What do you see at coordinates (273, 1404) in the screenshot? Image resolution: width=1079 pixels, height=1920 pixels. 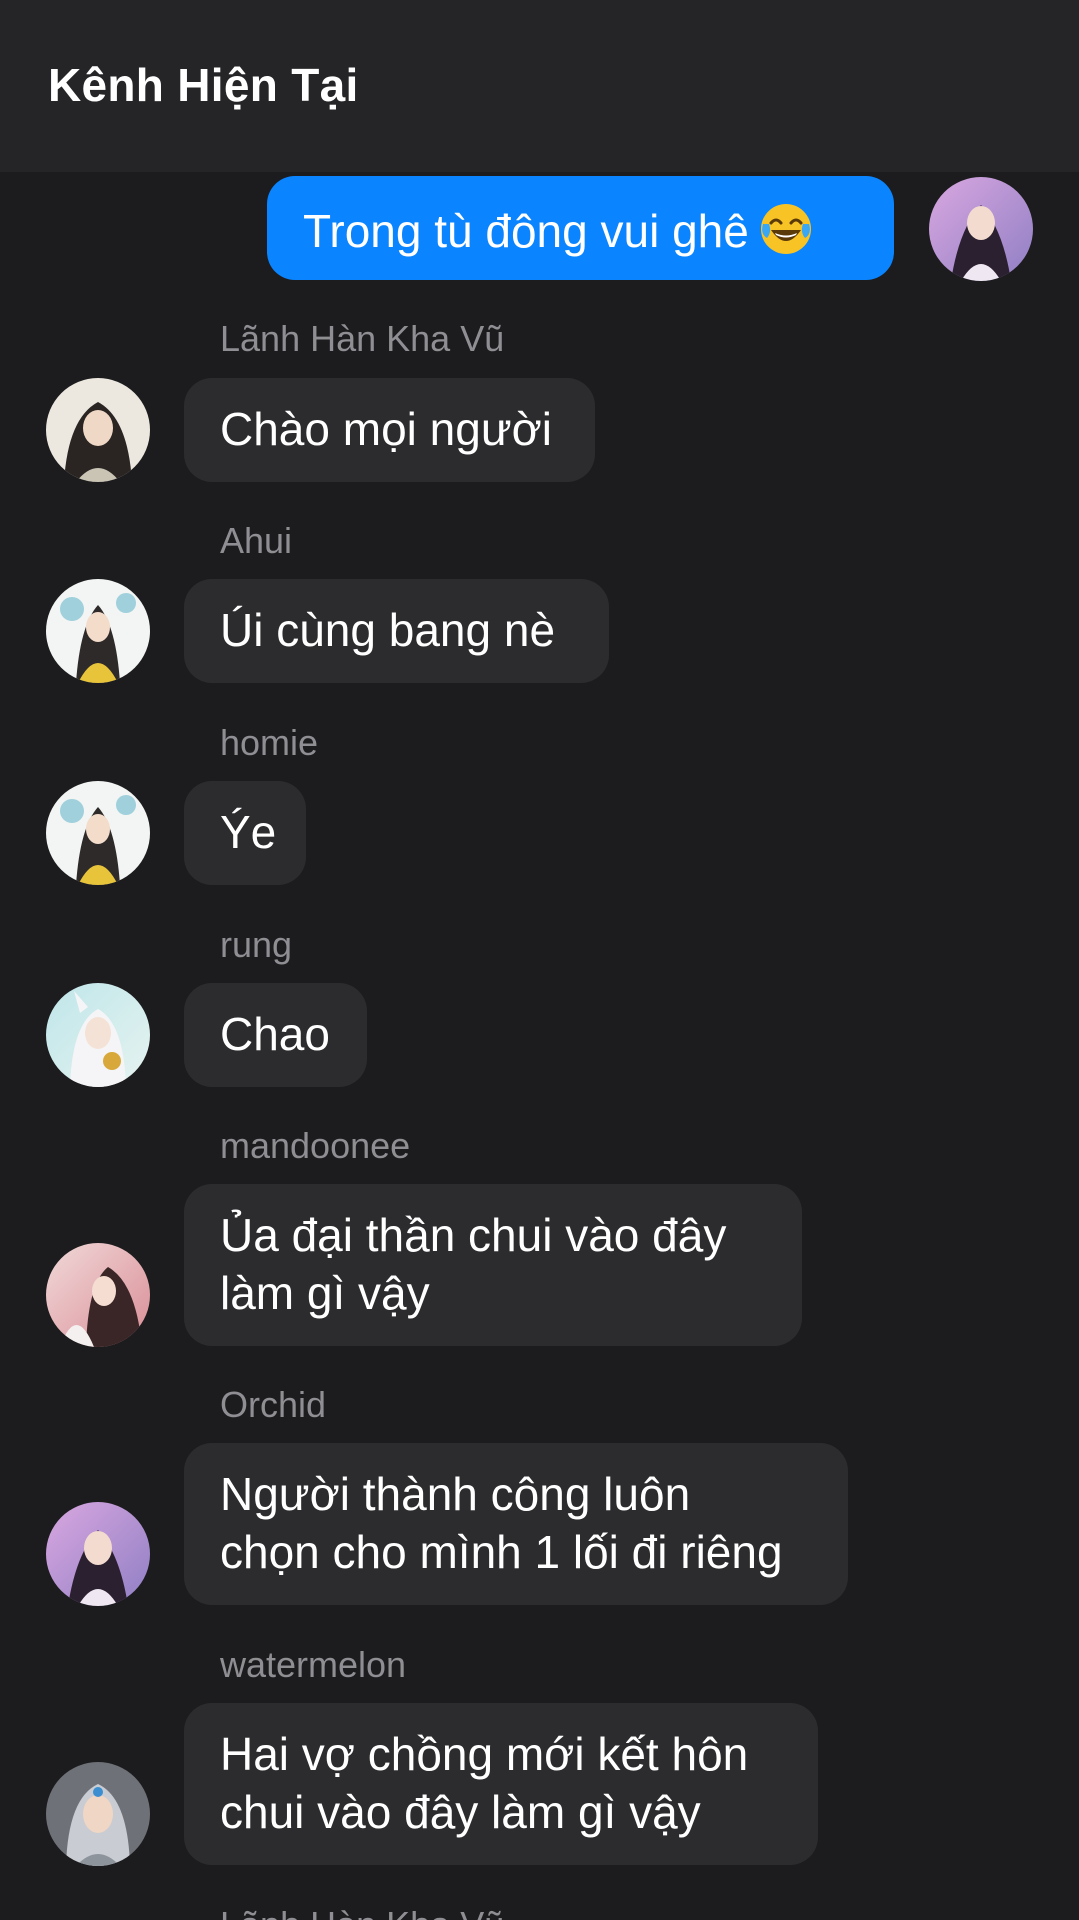 I see `sender-name: Orchid` at bounding box center [273, 1404].